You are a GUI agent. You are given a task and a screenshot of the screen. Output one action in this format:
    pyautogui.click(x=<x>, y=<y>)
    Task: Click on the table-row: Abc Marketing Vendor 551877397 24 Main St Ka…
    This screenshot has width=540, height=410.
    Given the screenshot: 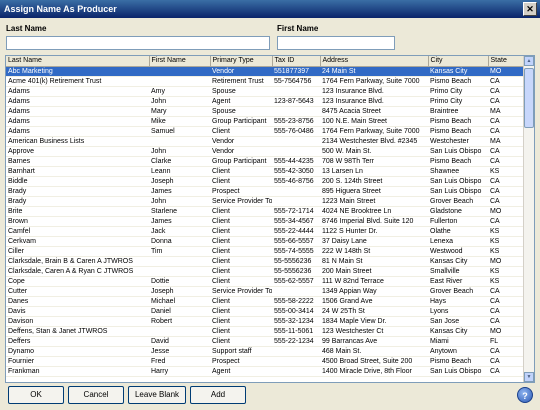 What is the action you would take?
    pyautogui.click(x=265, y=71)
    